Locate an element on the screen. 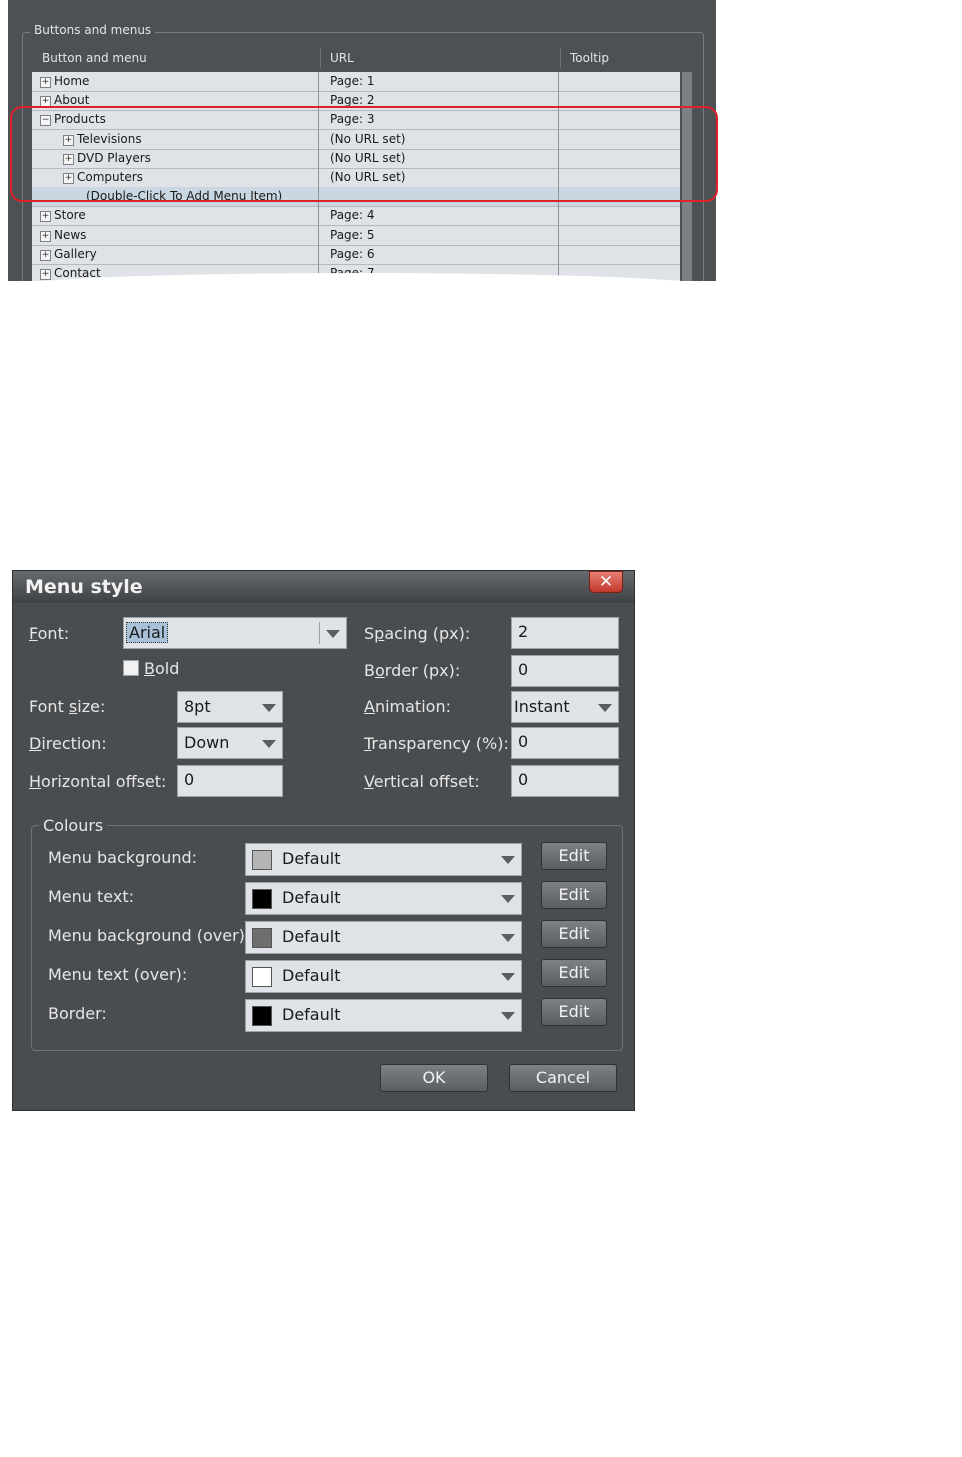 Image resolution: width=962 pixels, height=1457 pixels. dropdown-split is located at coordinates (319, 633).